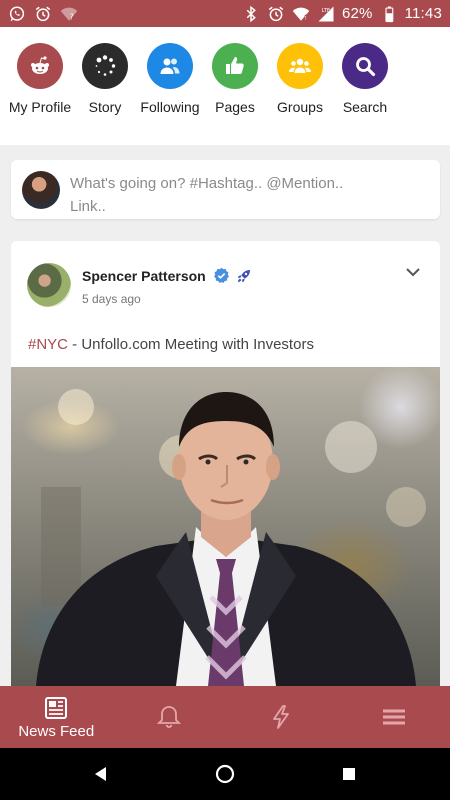 This screenshot has width=450, height=800. What do you see at coordinates (251, 14) in the screenshot?
I see `bluetooth-icon` at bounding box center [251, 14].